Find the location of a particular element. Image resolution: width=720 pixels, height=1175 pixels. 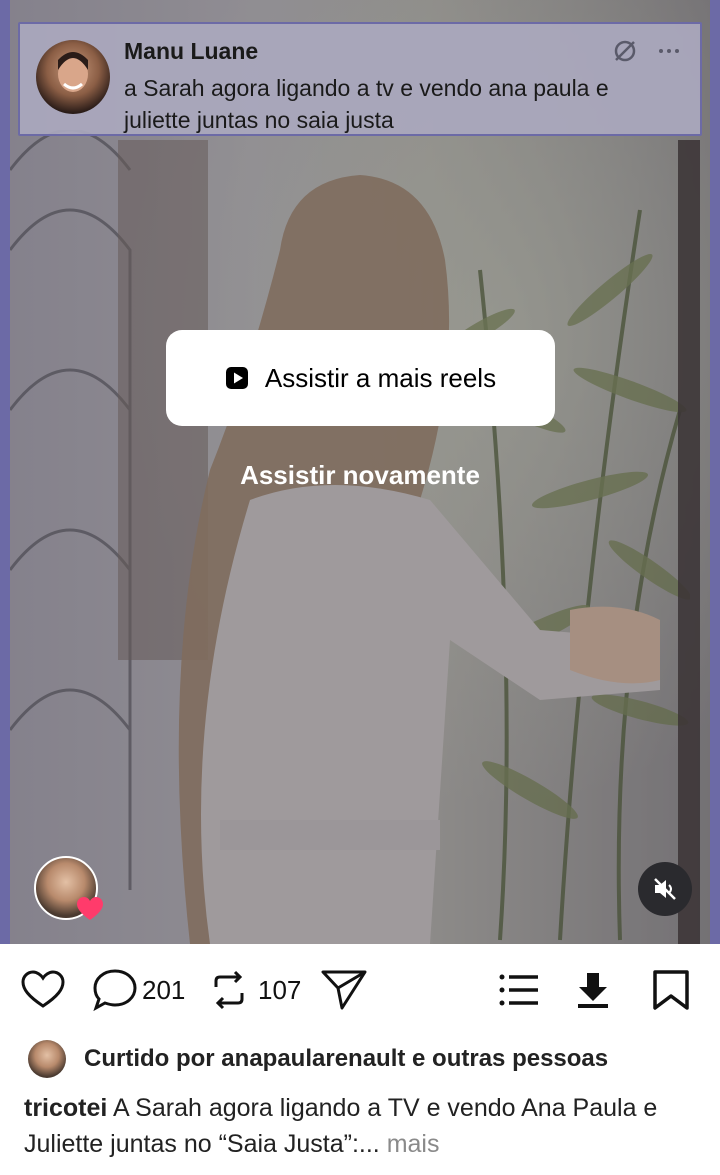

download-button is located at coordinates (593, 990).